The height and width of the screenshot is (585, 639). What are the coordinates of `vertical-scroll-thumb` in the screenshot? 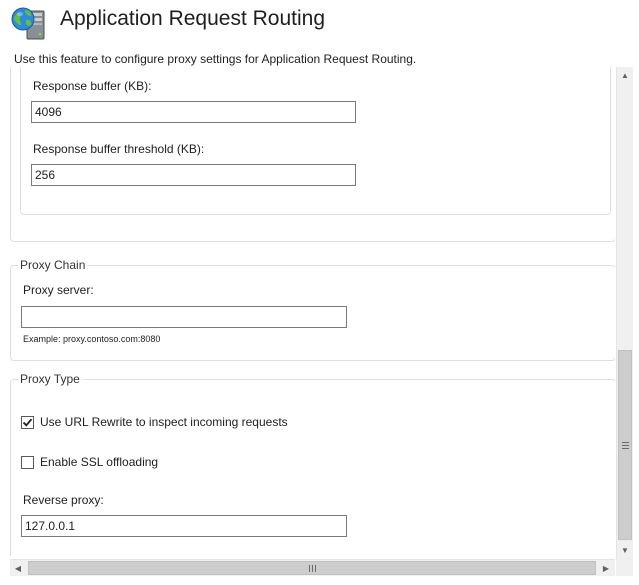 It's located at (625, 445).